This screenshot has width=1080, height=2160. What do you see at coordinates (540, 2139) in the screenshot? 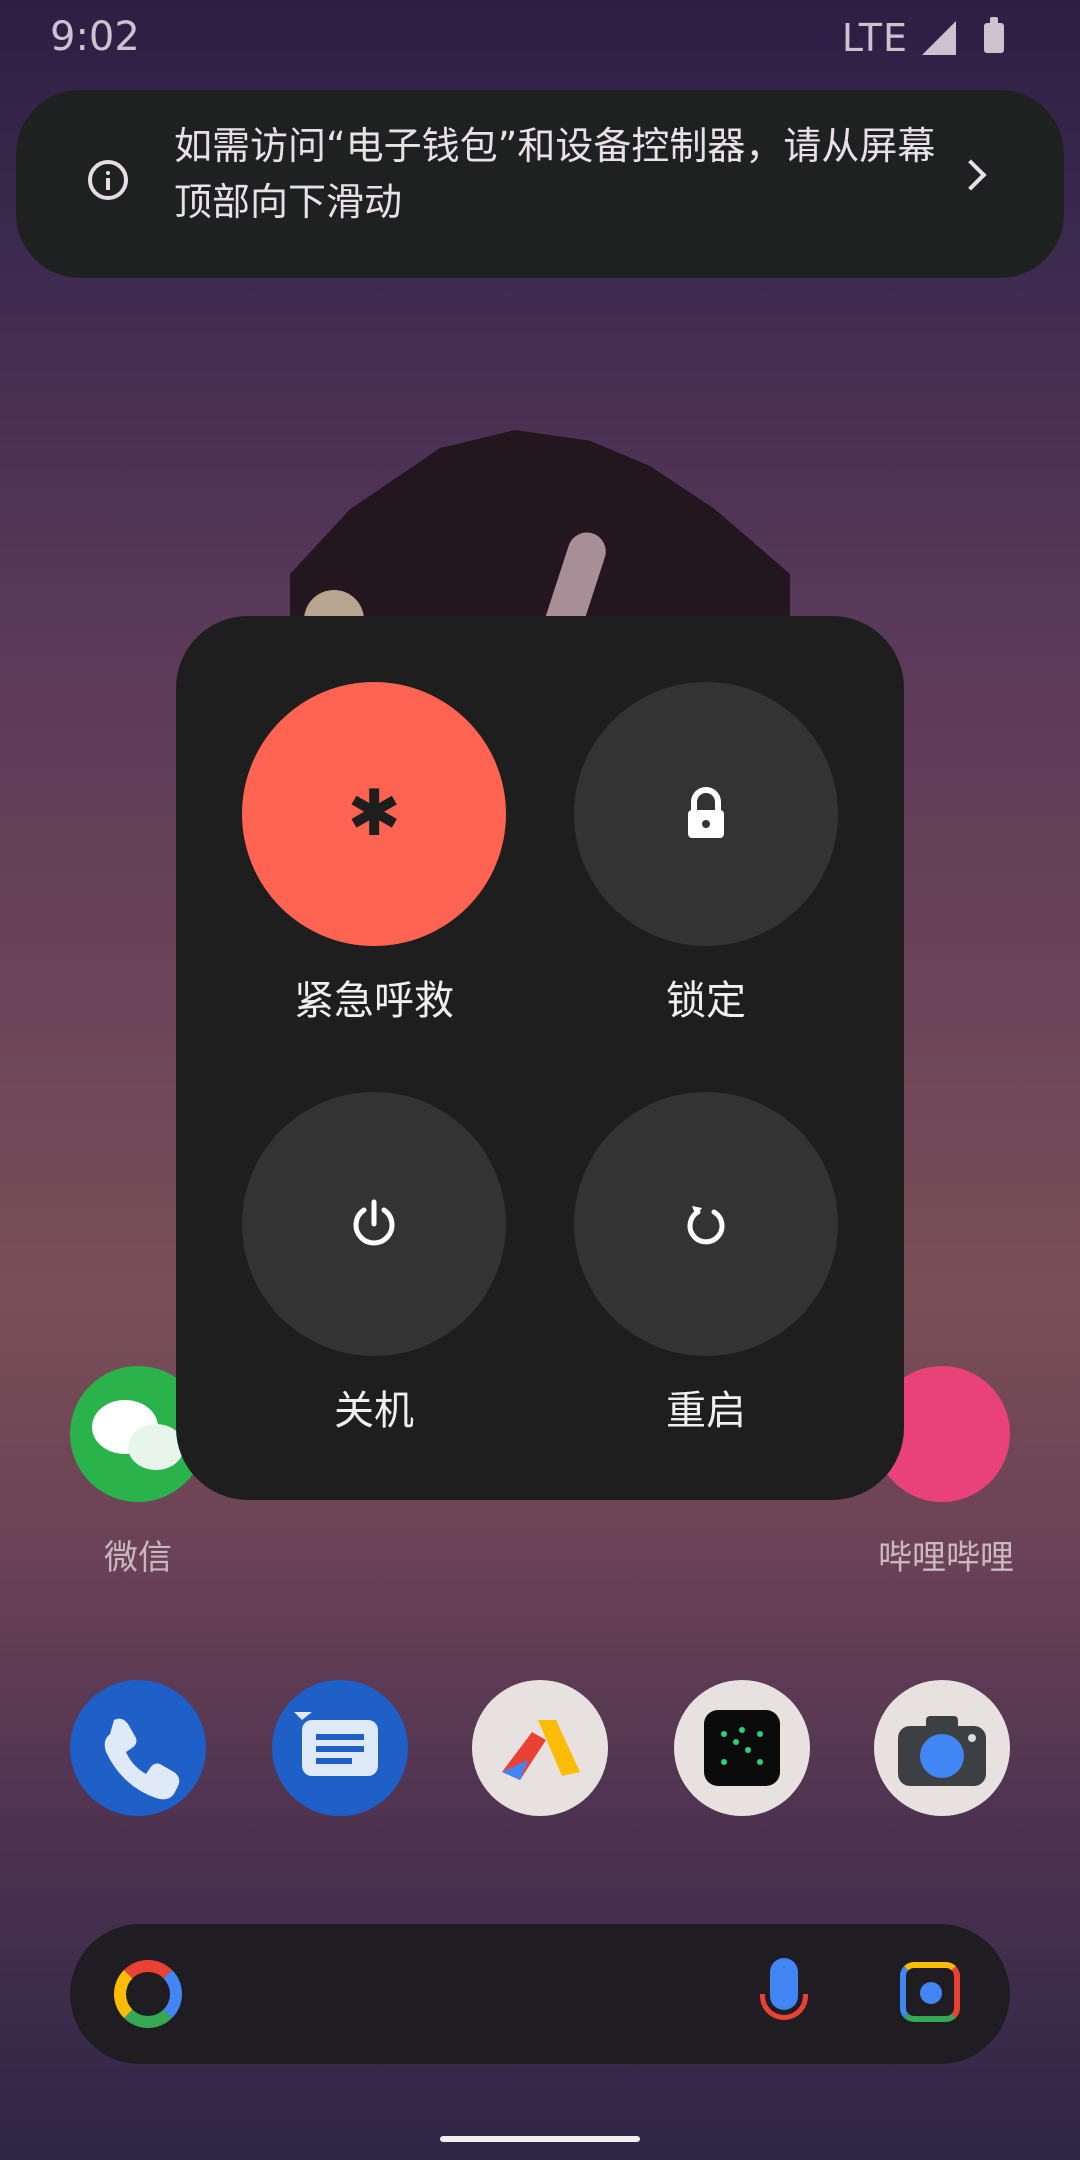
I see `gesture-nav-handle` at bounding box center [540, 2139].